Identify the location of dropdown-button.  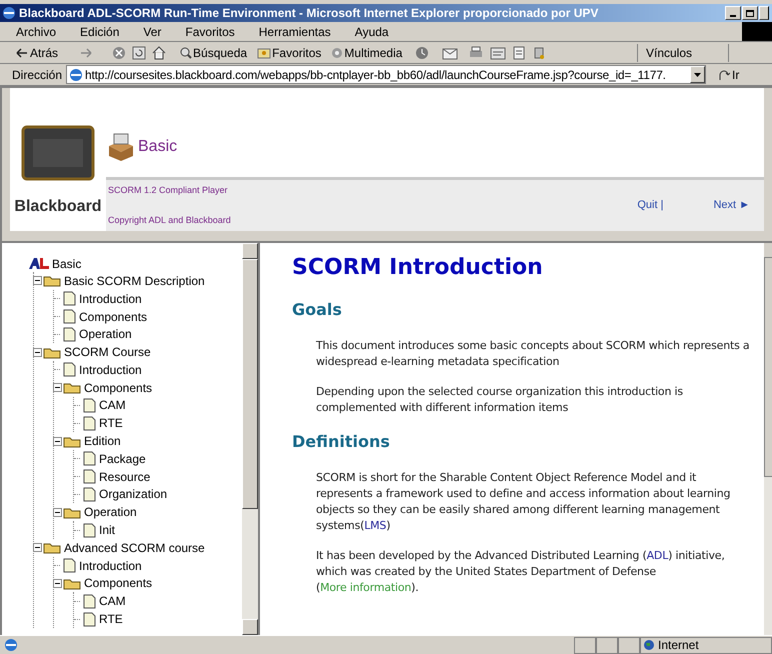
(698, 74).